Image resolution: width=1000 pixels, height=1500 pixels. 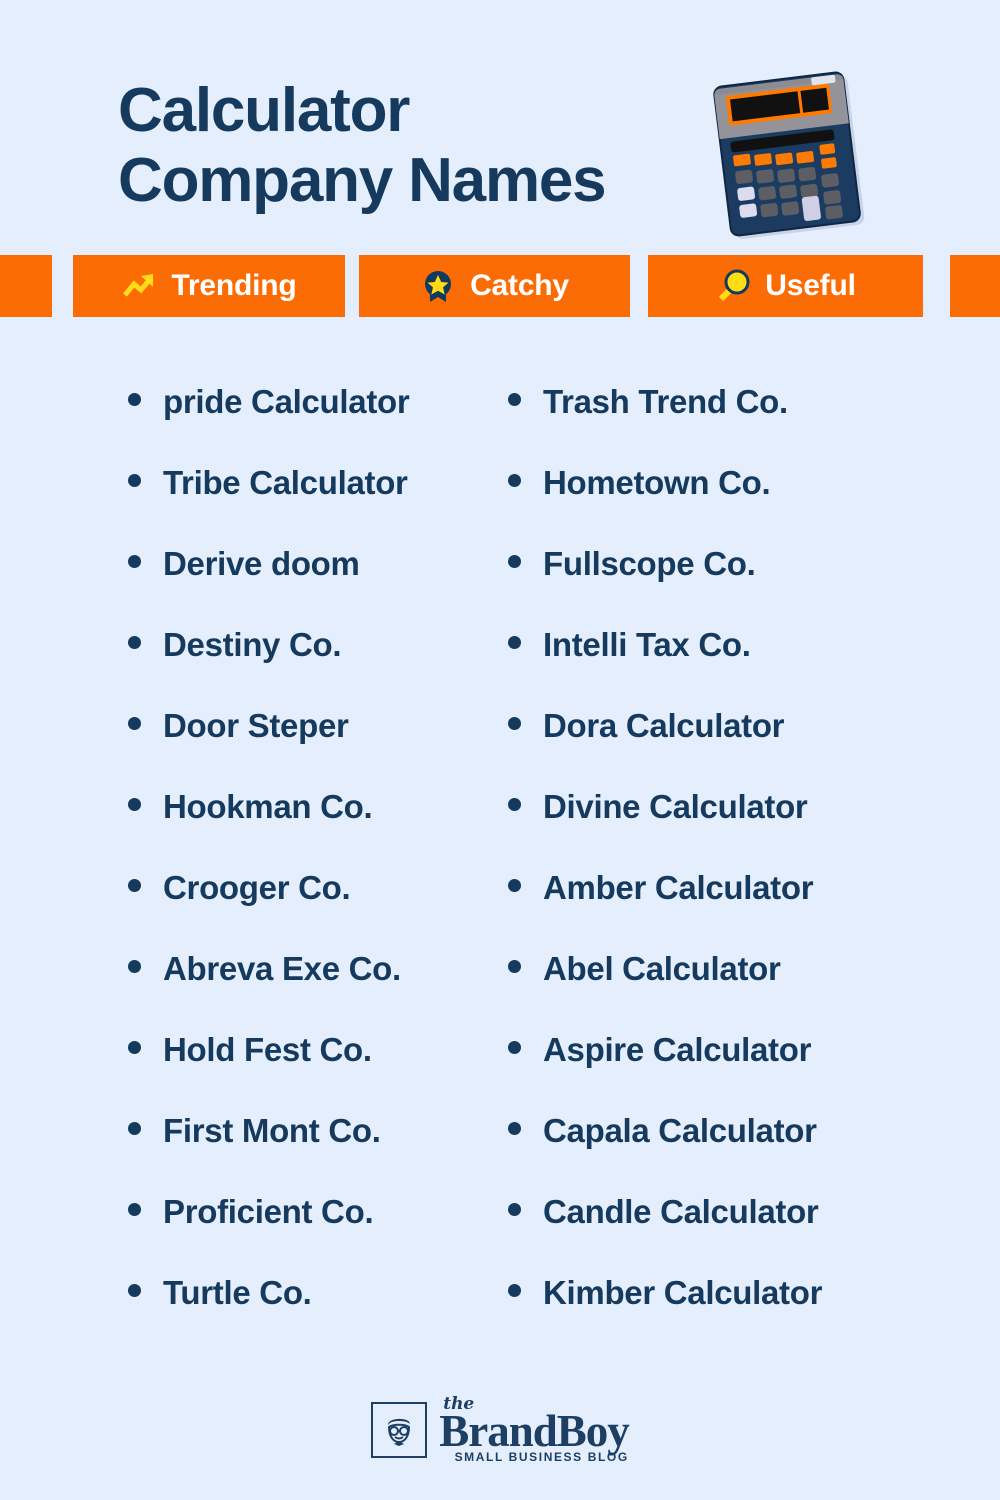 What do you see at coordinates (257, 887) in the screenshot?
I see `list-item-label: Crooger Co.` at bounding box center [257, 887].